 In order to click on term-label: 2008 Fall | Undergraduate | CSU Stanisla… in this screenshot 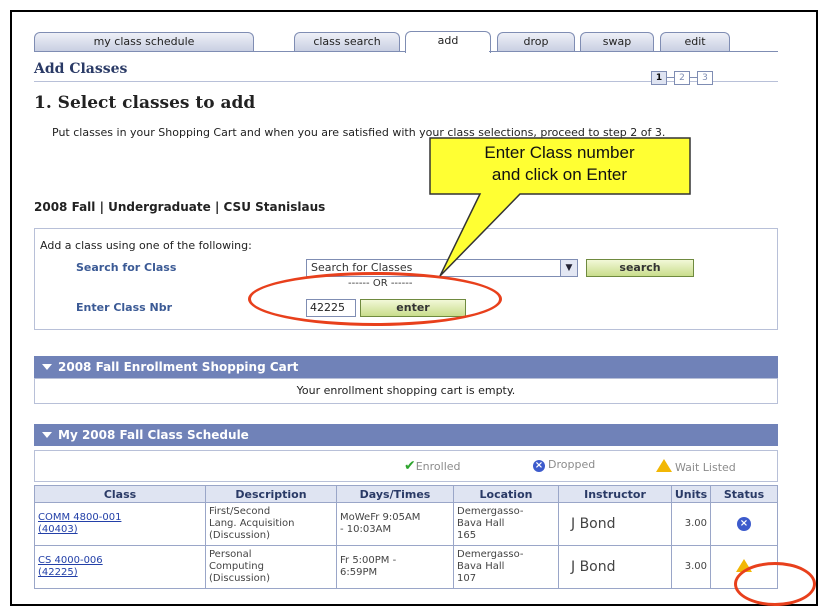, I will do `click(180, 207)`.